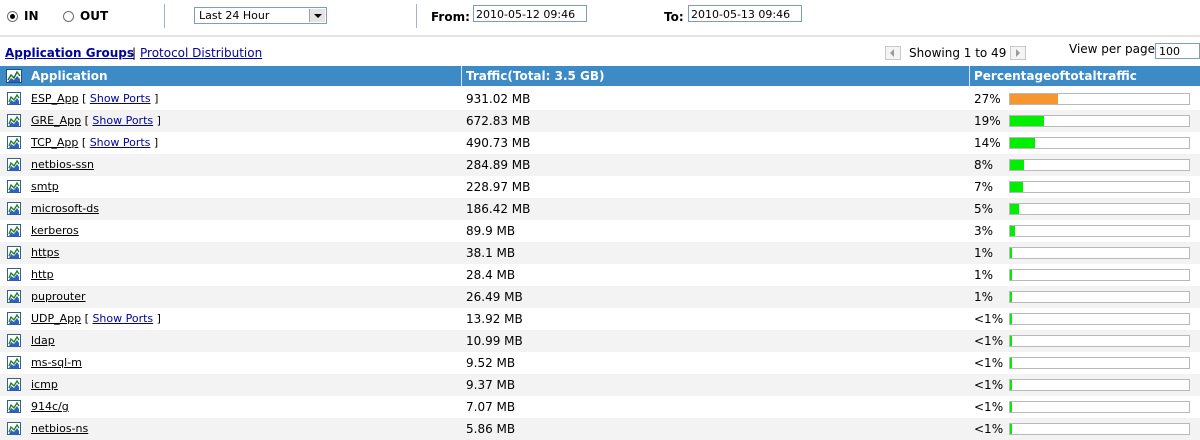 The height and width of the screenshot is (440, 1200). I want to click on application-link: netbios-ns, so click(59, 428).